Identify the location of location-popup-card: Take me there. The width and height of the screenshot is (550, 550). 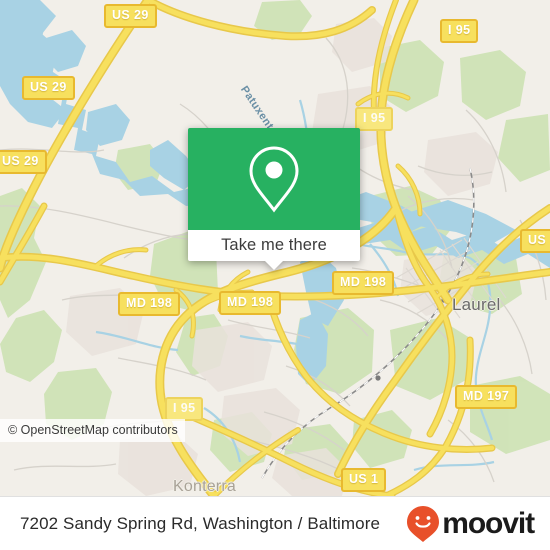
(274, 199).